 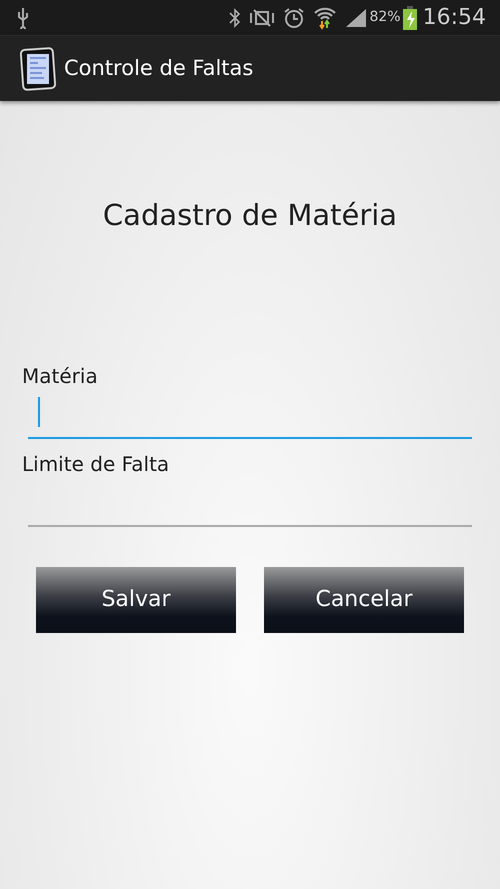 I want to click on action-button: Salvar, so click(x=136, y=599).